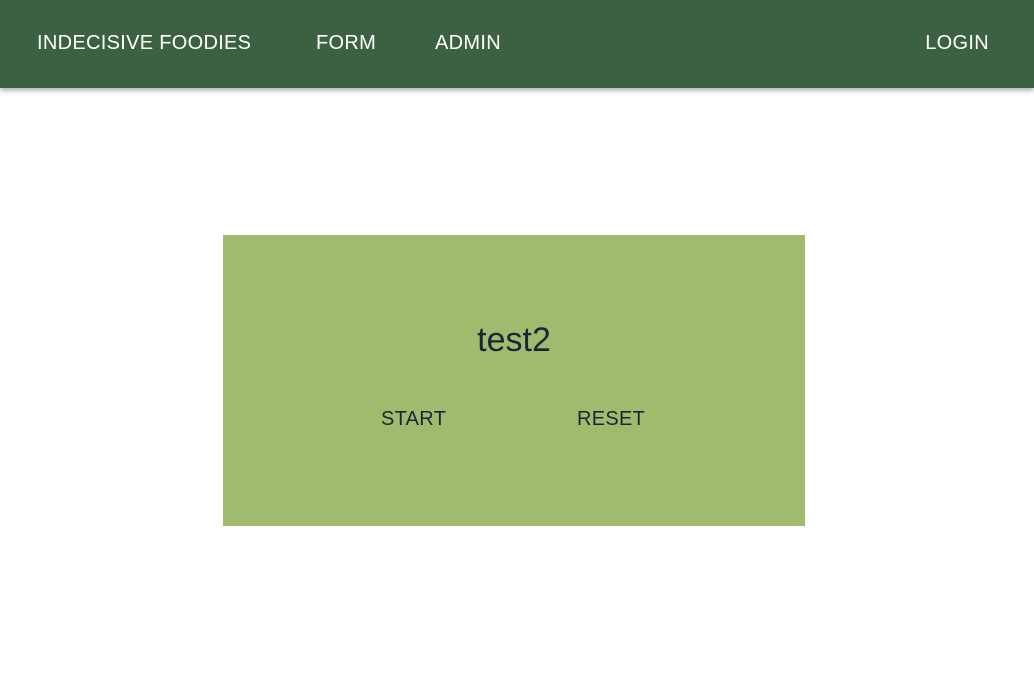 The width and height of the screenshot is (1034, 692). Describe the element at coordinates (514, 340) in the screenshot. I see `card-title: test2` at that location.